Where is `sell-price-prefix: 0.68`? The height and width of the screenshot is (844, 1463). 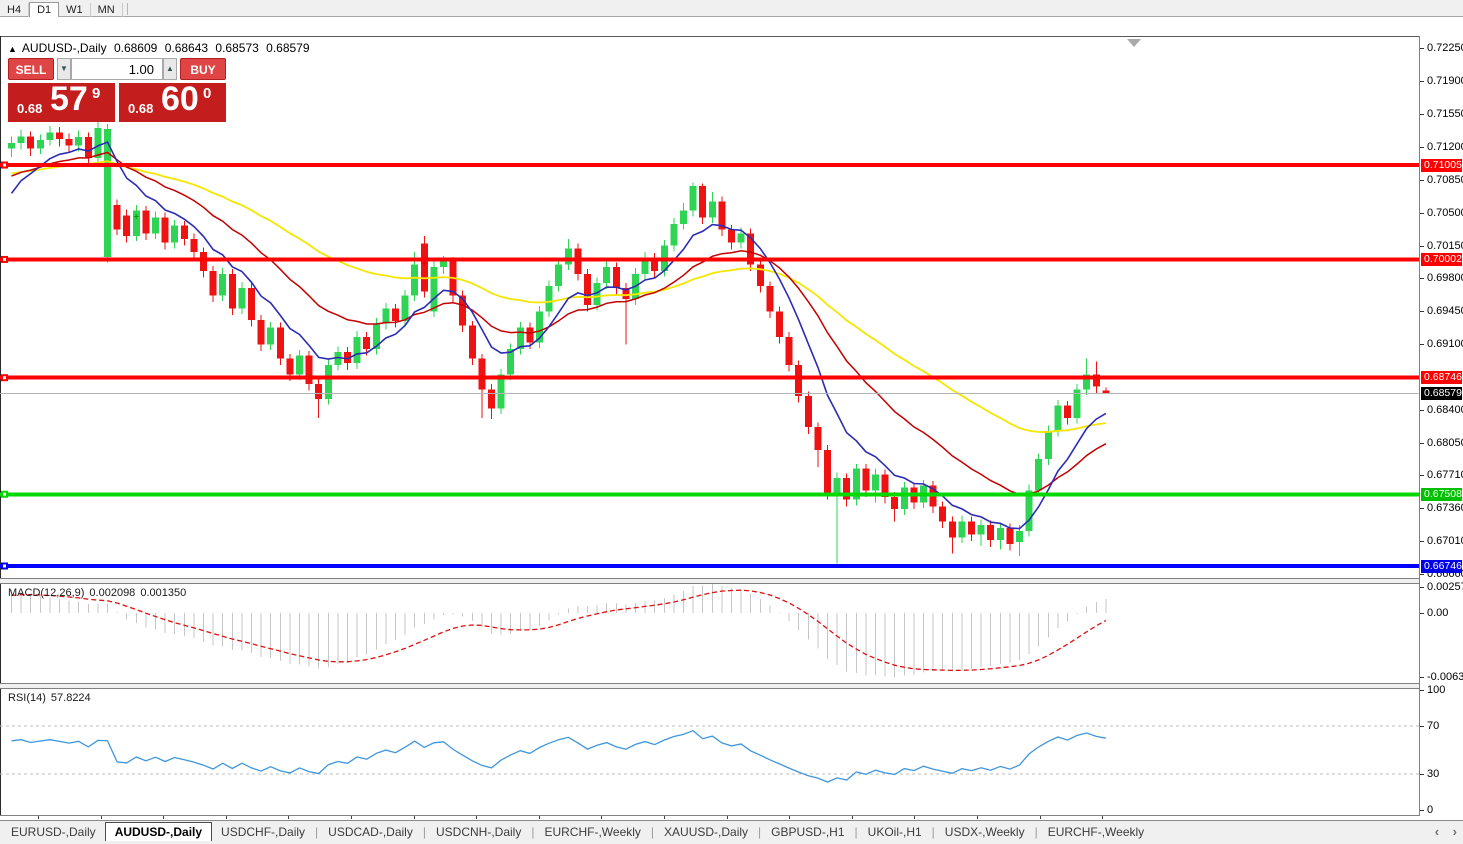
sell-price-prefix: 0.68 is located at coordinates (30, 108).